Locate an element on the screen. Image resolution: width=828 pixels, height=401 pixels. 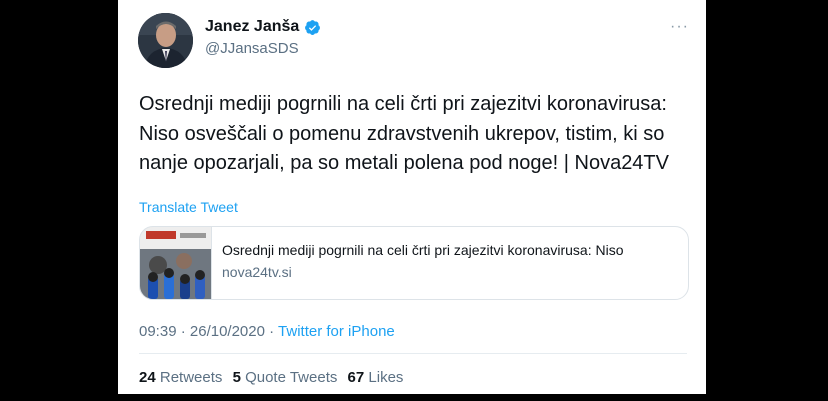
quote-tweets-stat: 5 Quote Tweets is located at coordinates (285, 377).